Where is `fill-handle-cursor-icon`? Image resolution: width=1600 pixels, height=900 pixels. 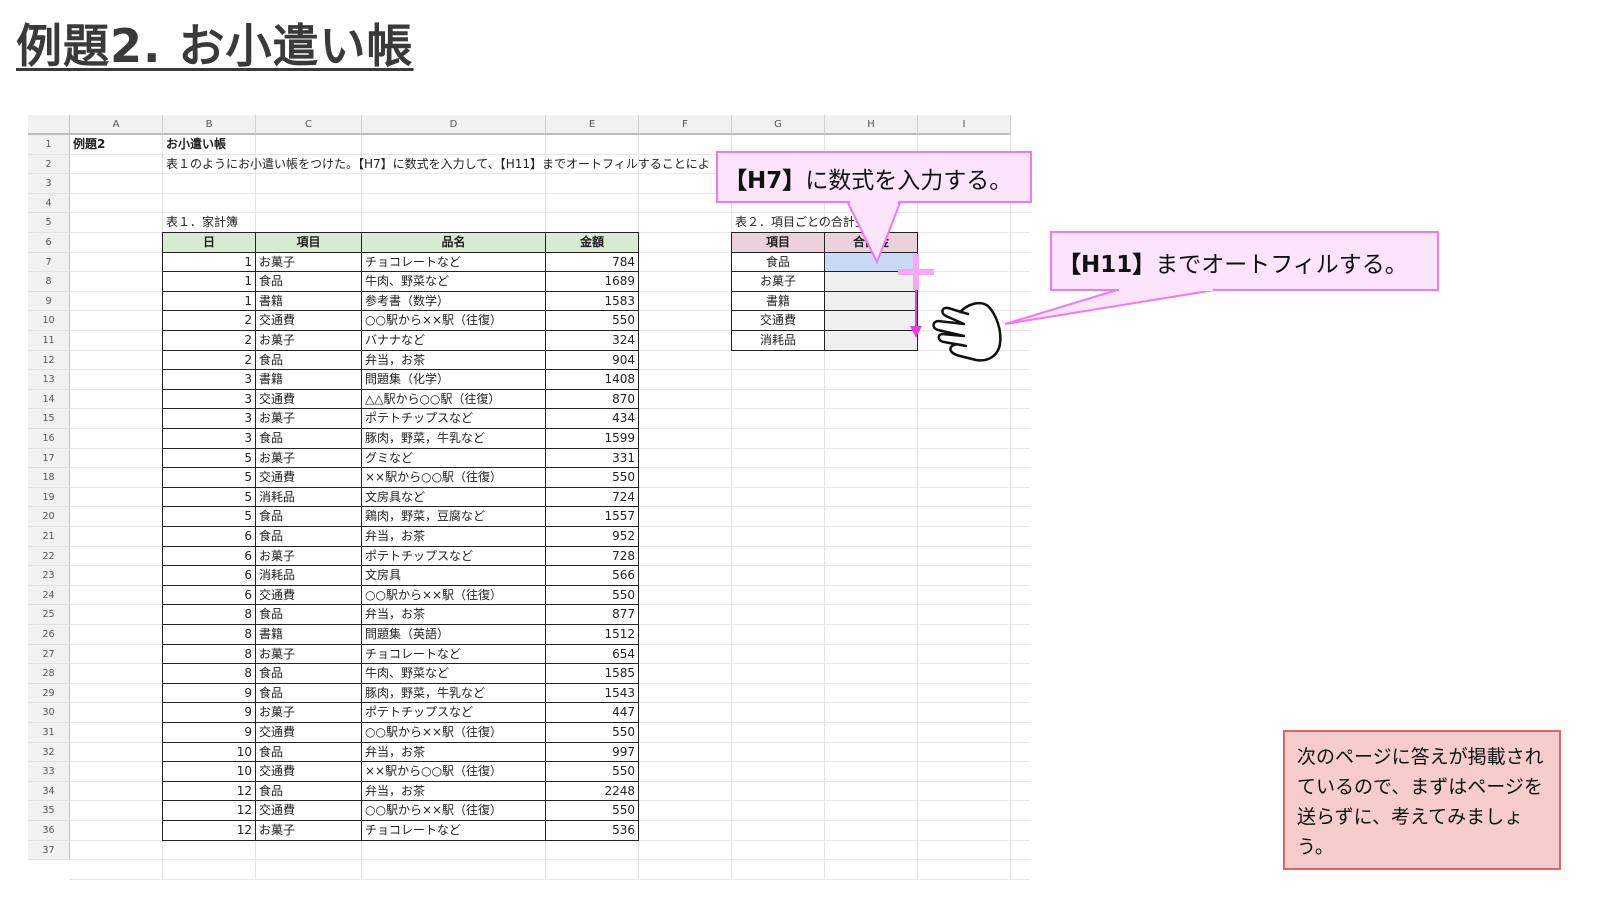
fill-handle-cursor-icon is located at coordinates (916, 272).